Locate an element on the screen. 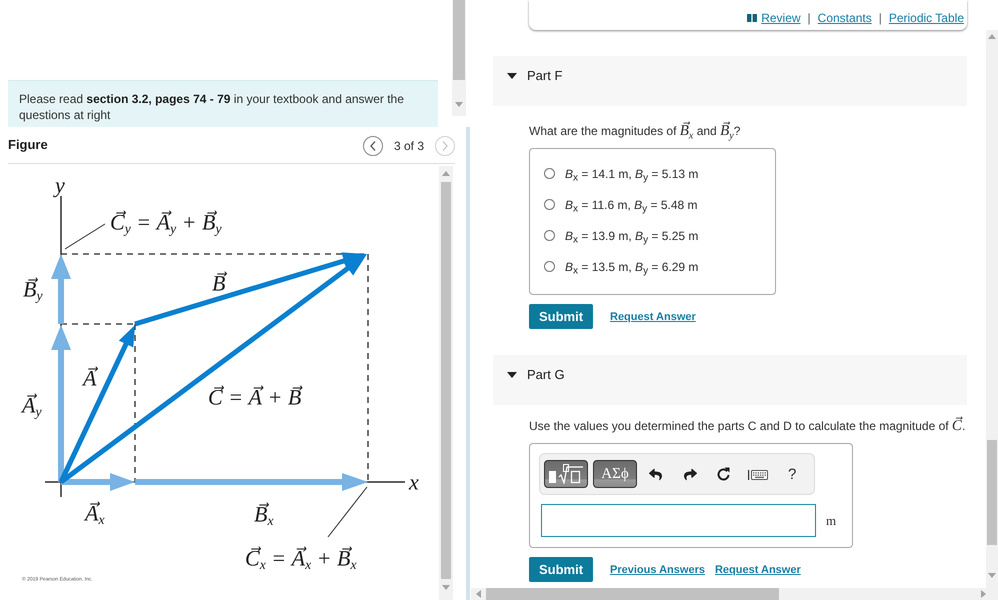  symbols-button: ΑΣϕ is located at coordinates (615, 474).